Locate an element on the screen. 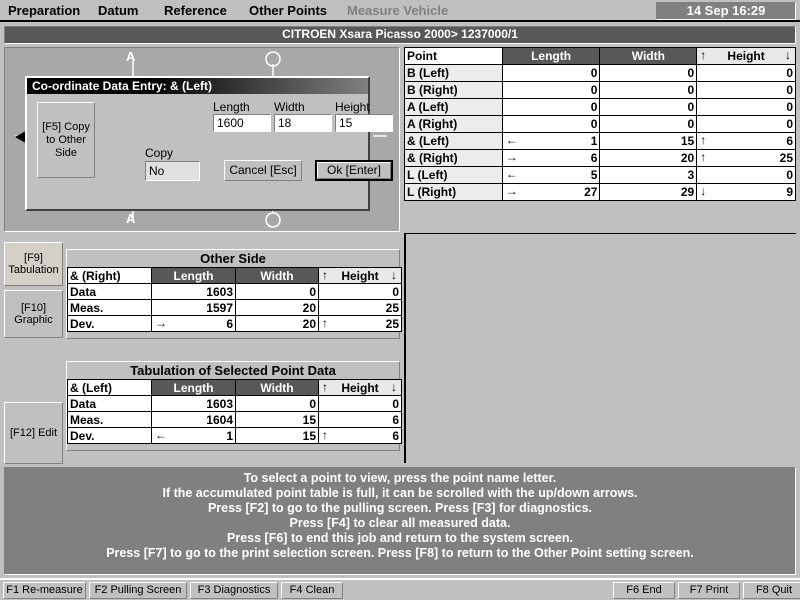 The image size is (800, 600). table-row: Dev. ← 1 15 ↑ 6 is located at coordinates (234, 435).